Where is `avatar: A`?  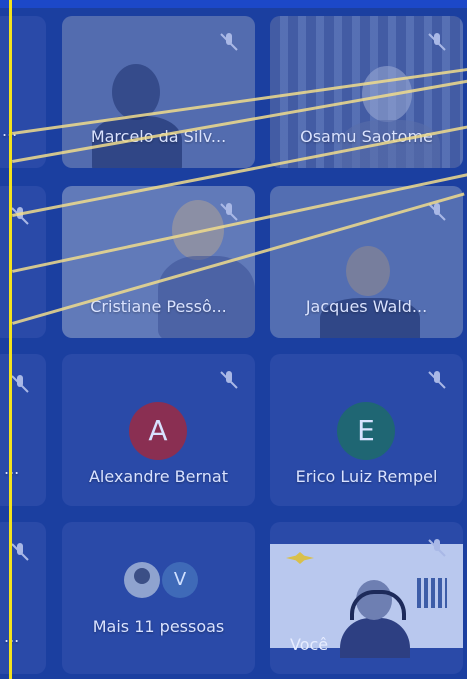 avatar: A is located at coordinates (158, 431).